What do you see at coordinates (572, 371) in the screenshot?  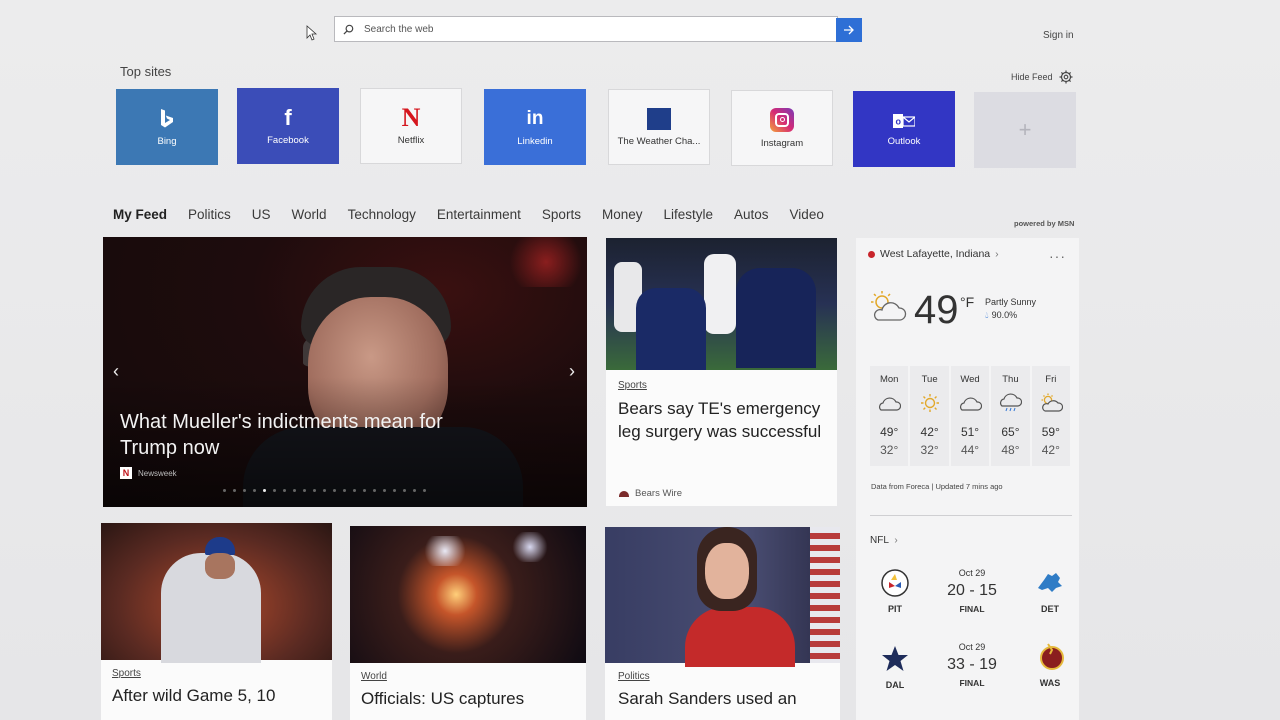 I see `carousel-next-button: ›` at bounding box center [572, 371].